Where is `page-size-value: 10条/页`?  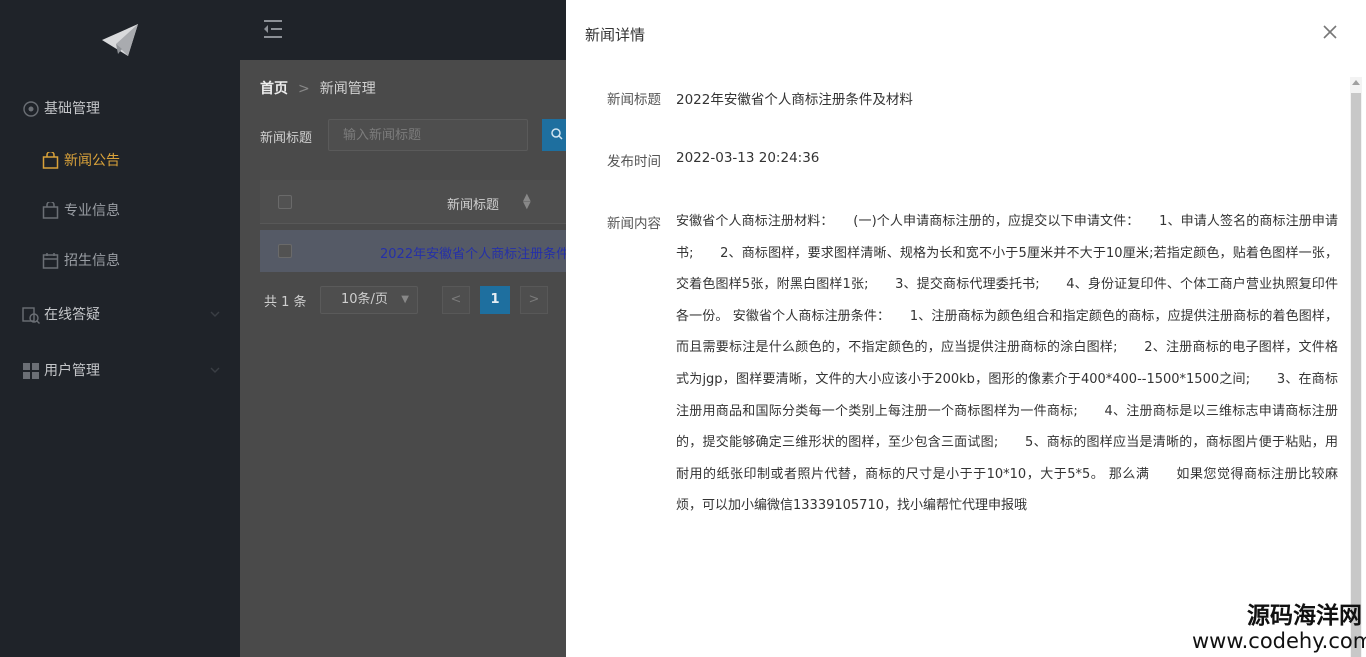
page-size-value: 10条/页 is located at coordinates (364, 299).